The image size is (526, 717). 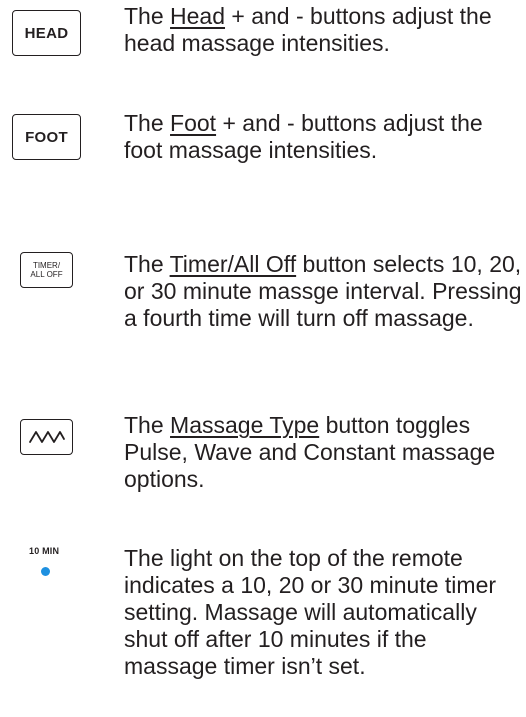 What do you see at coordinates (46, 265) in the screenshot?
I see `timer-button-label-line1: TIMER/` at bounding box center [46, 265].